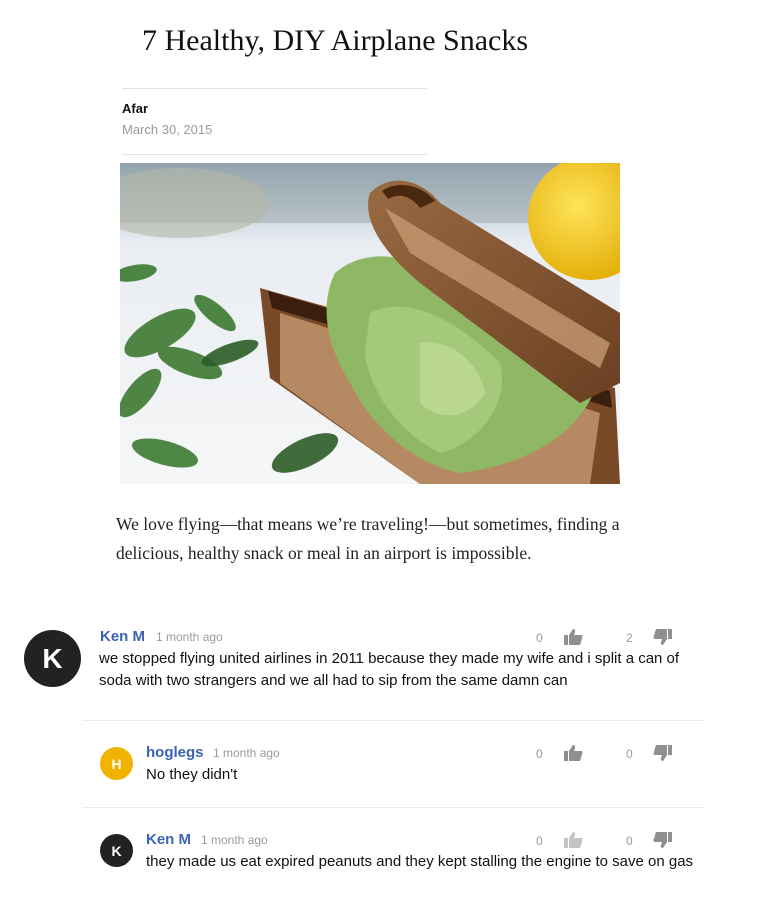 Image resolution: width=758 pixels, height=924 pixels. I want to click on avatar-letter: H, so click(116, 763).